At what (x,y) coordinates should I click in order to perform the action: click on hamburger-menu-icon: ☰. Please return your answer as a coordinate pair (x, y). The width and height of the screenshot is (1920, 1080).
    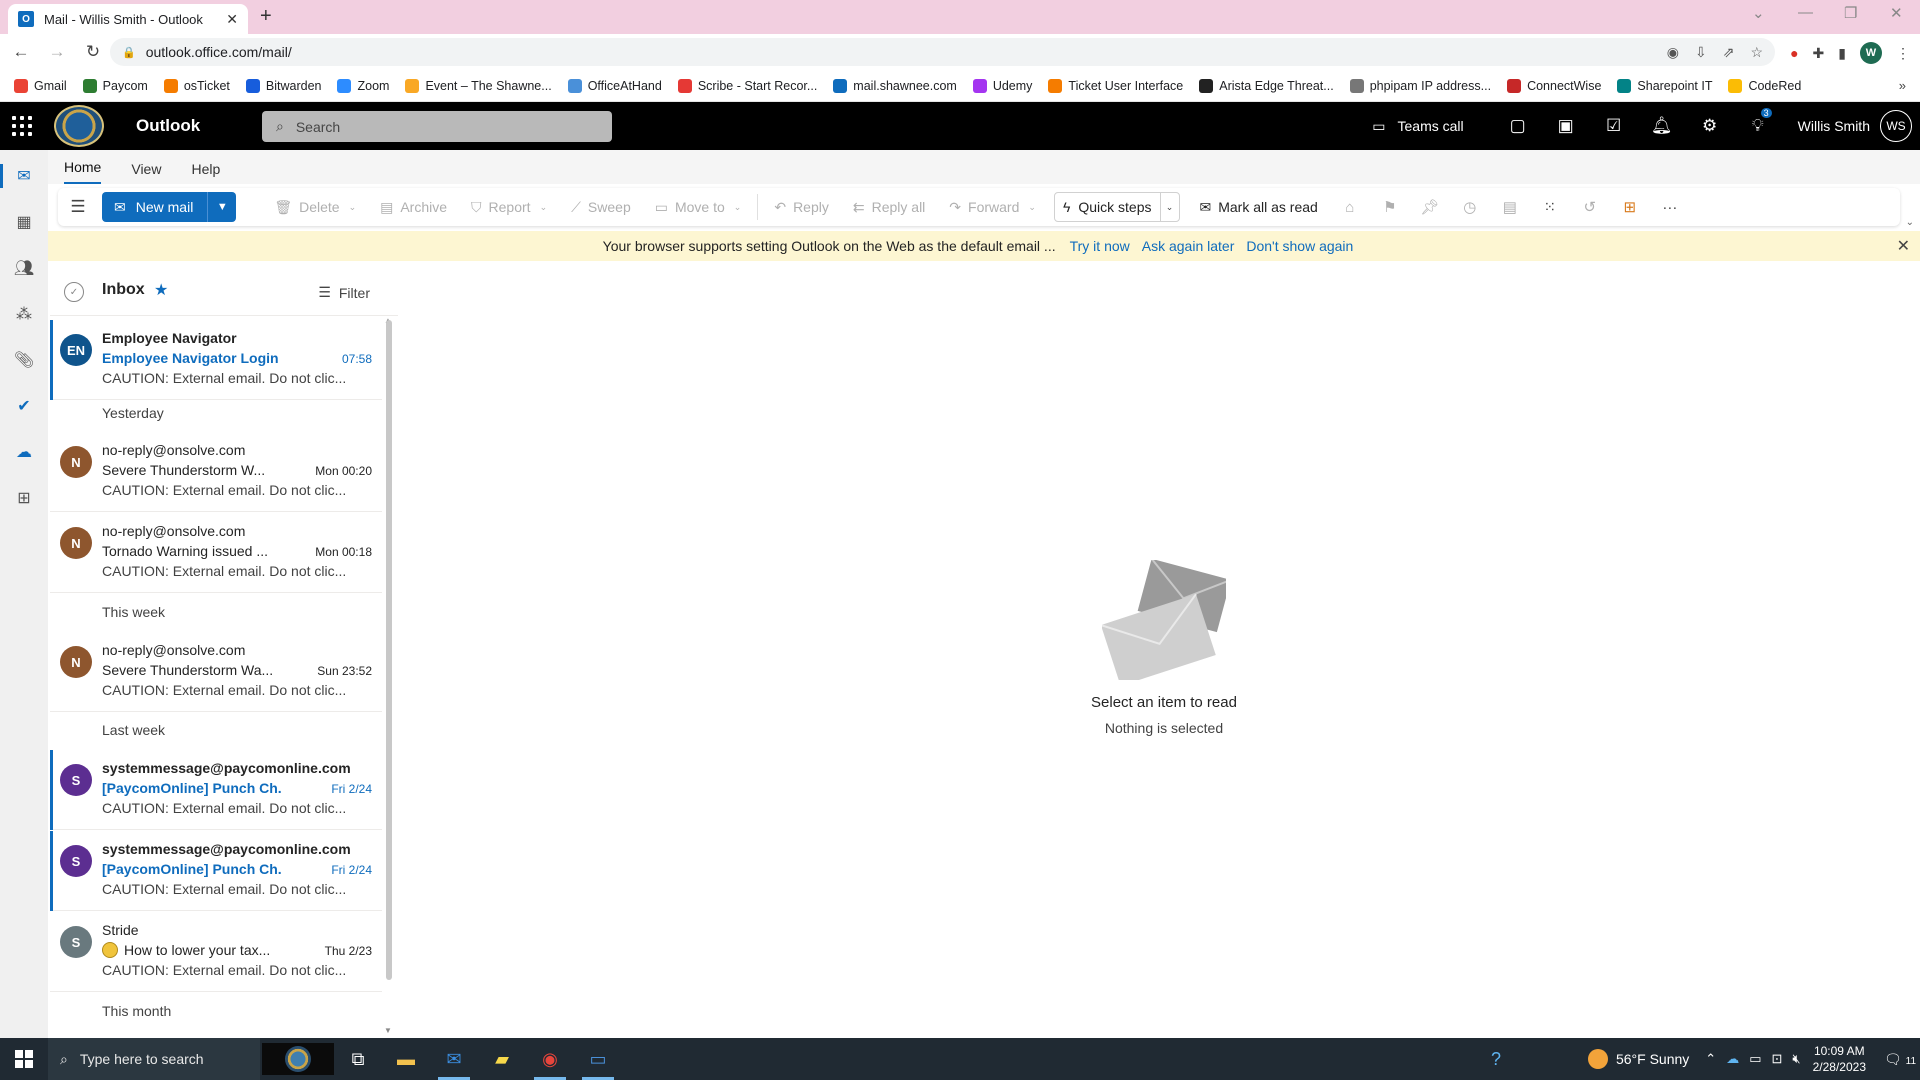
    Looking at the image, I should click on (78, 207).